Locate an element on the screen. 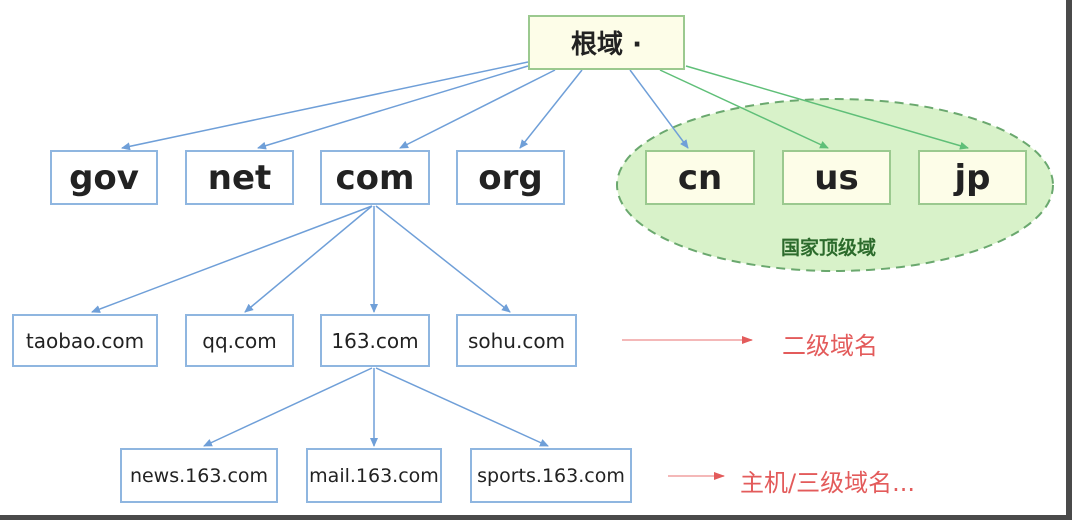 The image size is (1072, 520). second-level-label: sohu.com is located at coordinates (516, 340).